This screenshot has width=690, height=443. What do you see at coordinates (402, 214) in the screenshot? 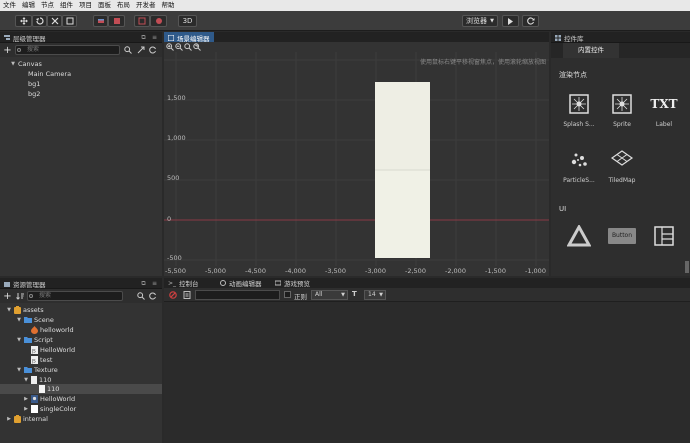
I see `scene-sprite-bg2` at bounding box center [402, 214].